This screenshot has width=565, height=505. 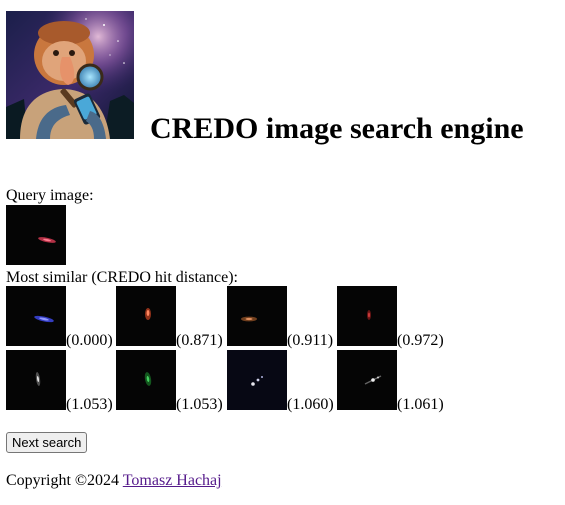 I want to click on next-search-button: Next search, so click(x=47, y=442).